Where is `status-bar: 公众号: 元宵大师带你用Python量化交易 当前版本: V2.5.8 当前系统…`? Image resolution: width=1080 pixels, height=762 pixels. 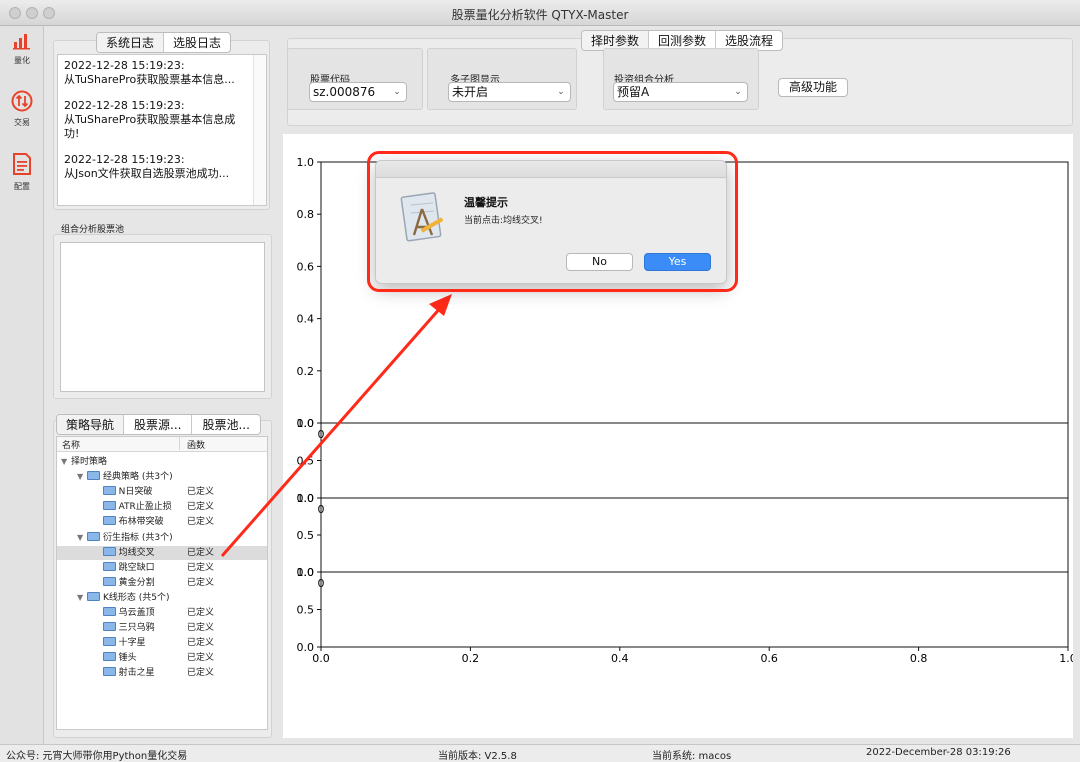 status-bar: 公众号: 元宵大师带你用Python量化交易 当前版本: V2.5.8 当前系统… is located at coordinates (540, 753).